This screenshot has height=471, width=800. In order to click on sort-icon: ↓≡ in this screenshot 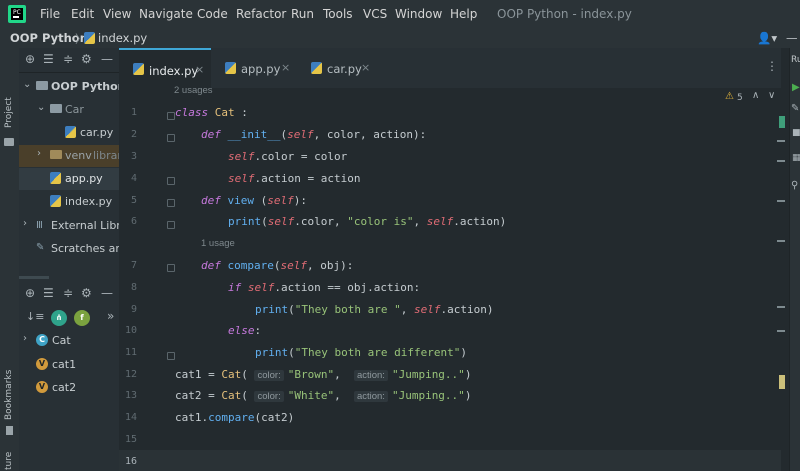, I will do `click(35, 316)`.